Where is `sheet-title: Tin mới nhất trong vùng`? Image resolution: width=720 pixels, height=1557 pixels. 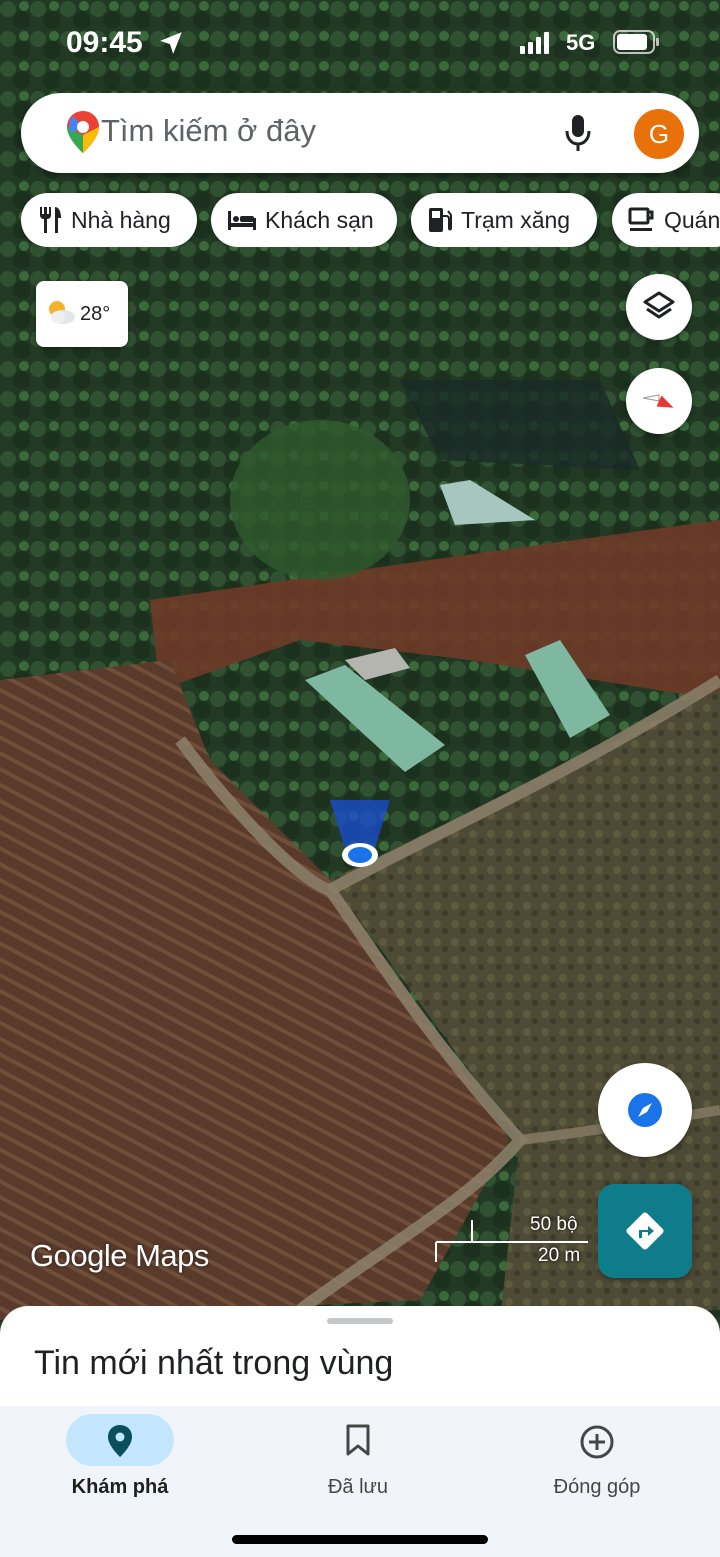
sheet-title: Tin mới nhất trong vùng is located at coordinates (214, 1363).